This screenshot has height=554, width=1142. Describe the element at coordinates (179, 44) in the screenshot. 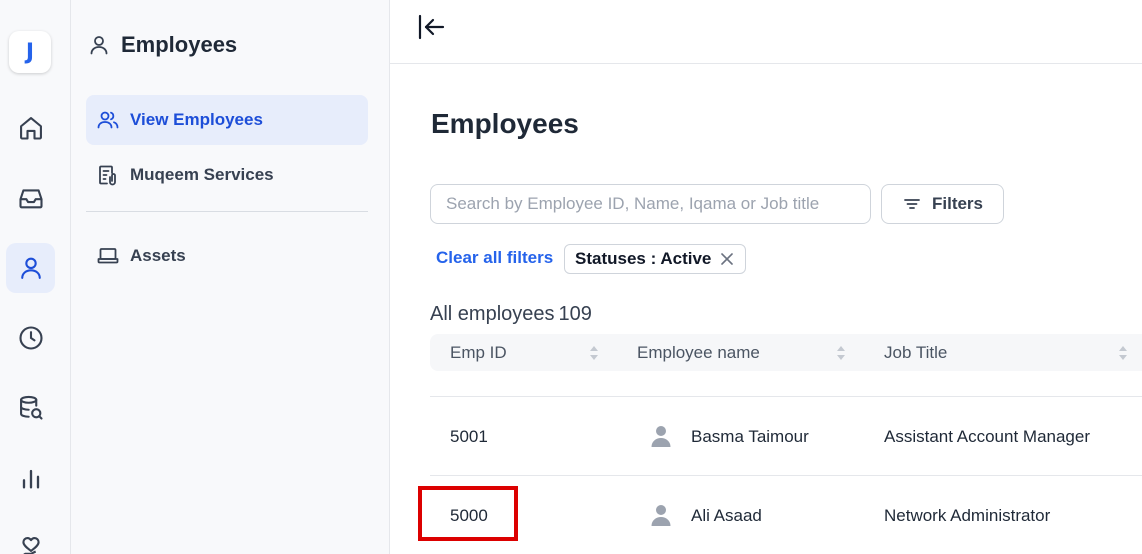

I see `panel-title: Employees` at that location.